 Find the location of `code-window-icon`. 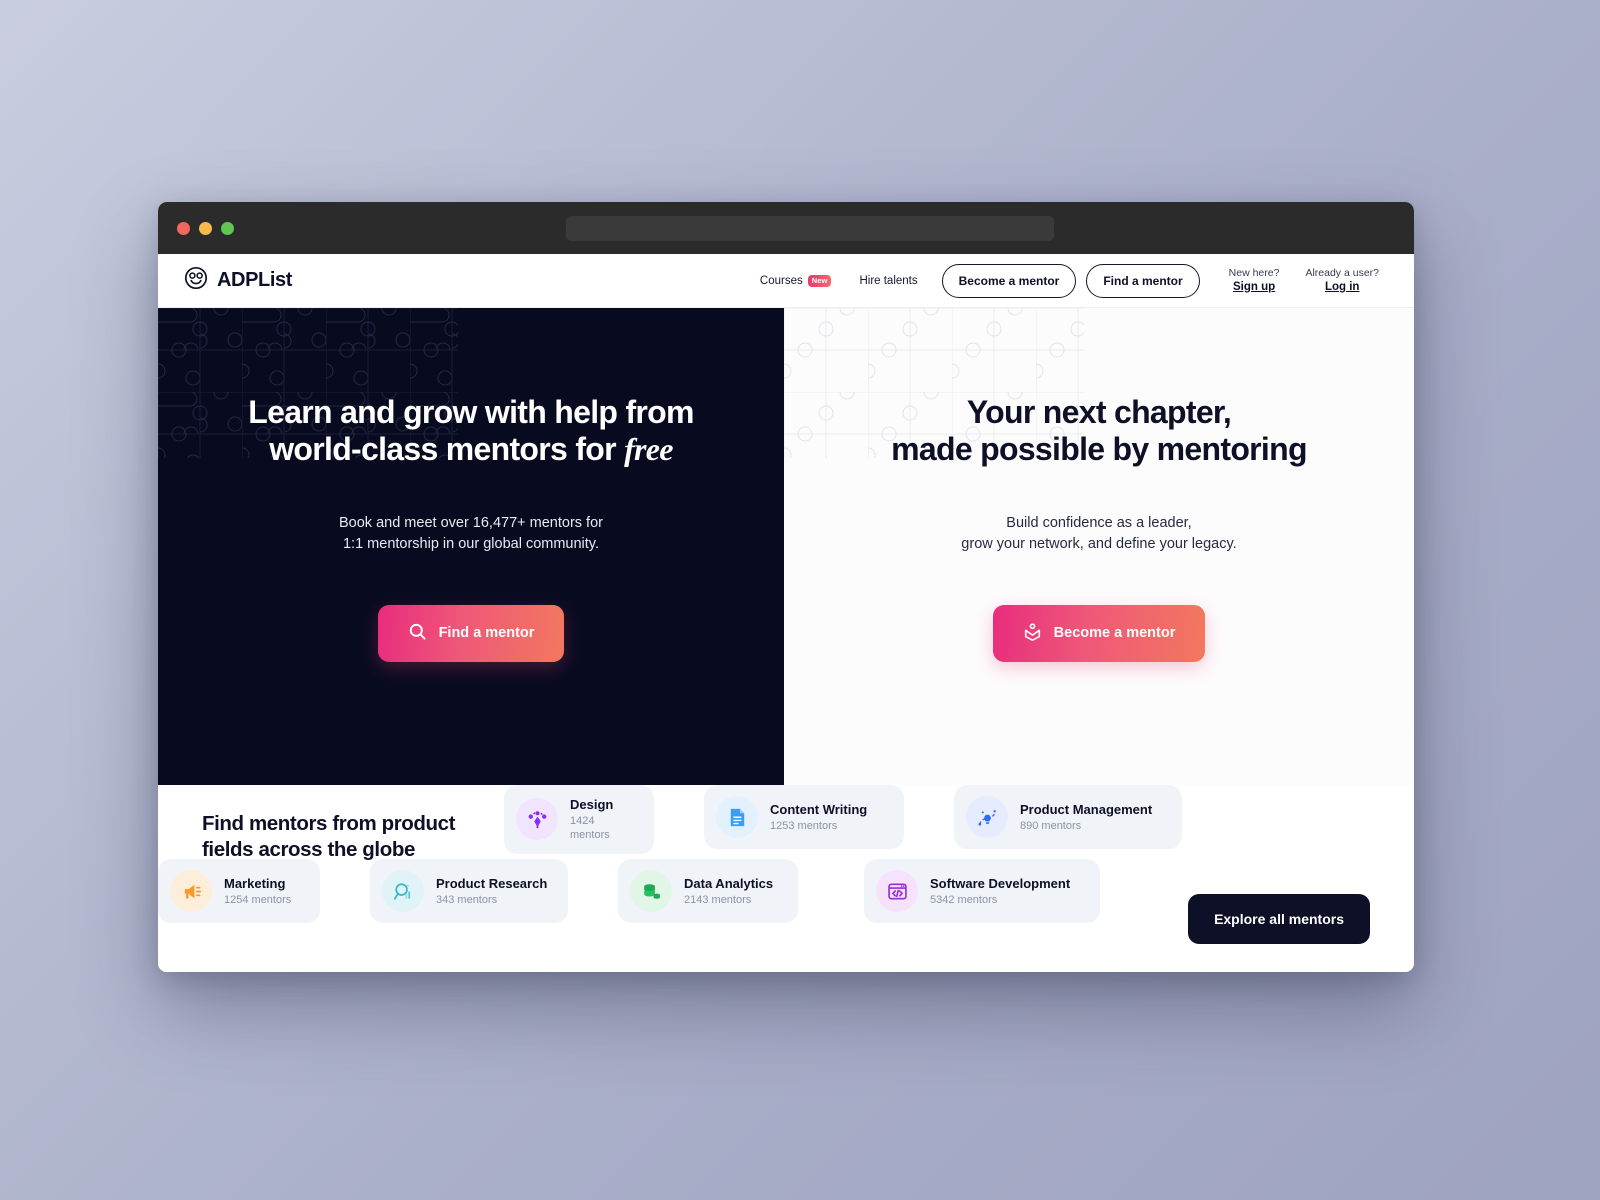

code-window-icon is located at coordinates (897, 891).